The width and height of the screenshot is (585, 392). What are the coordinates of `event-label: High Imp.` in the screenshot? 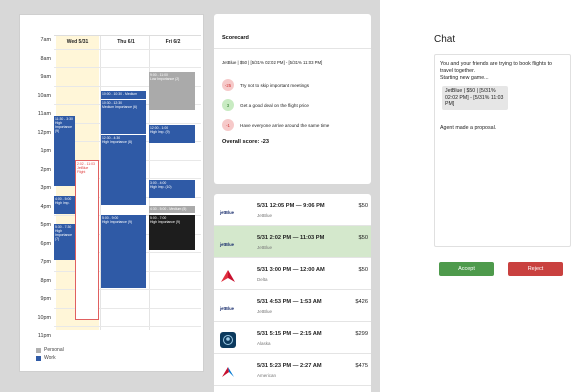 It's located at (62, 203).